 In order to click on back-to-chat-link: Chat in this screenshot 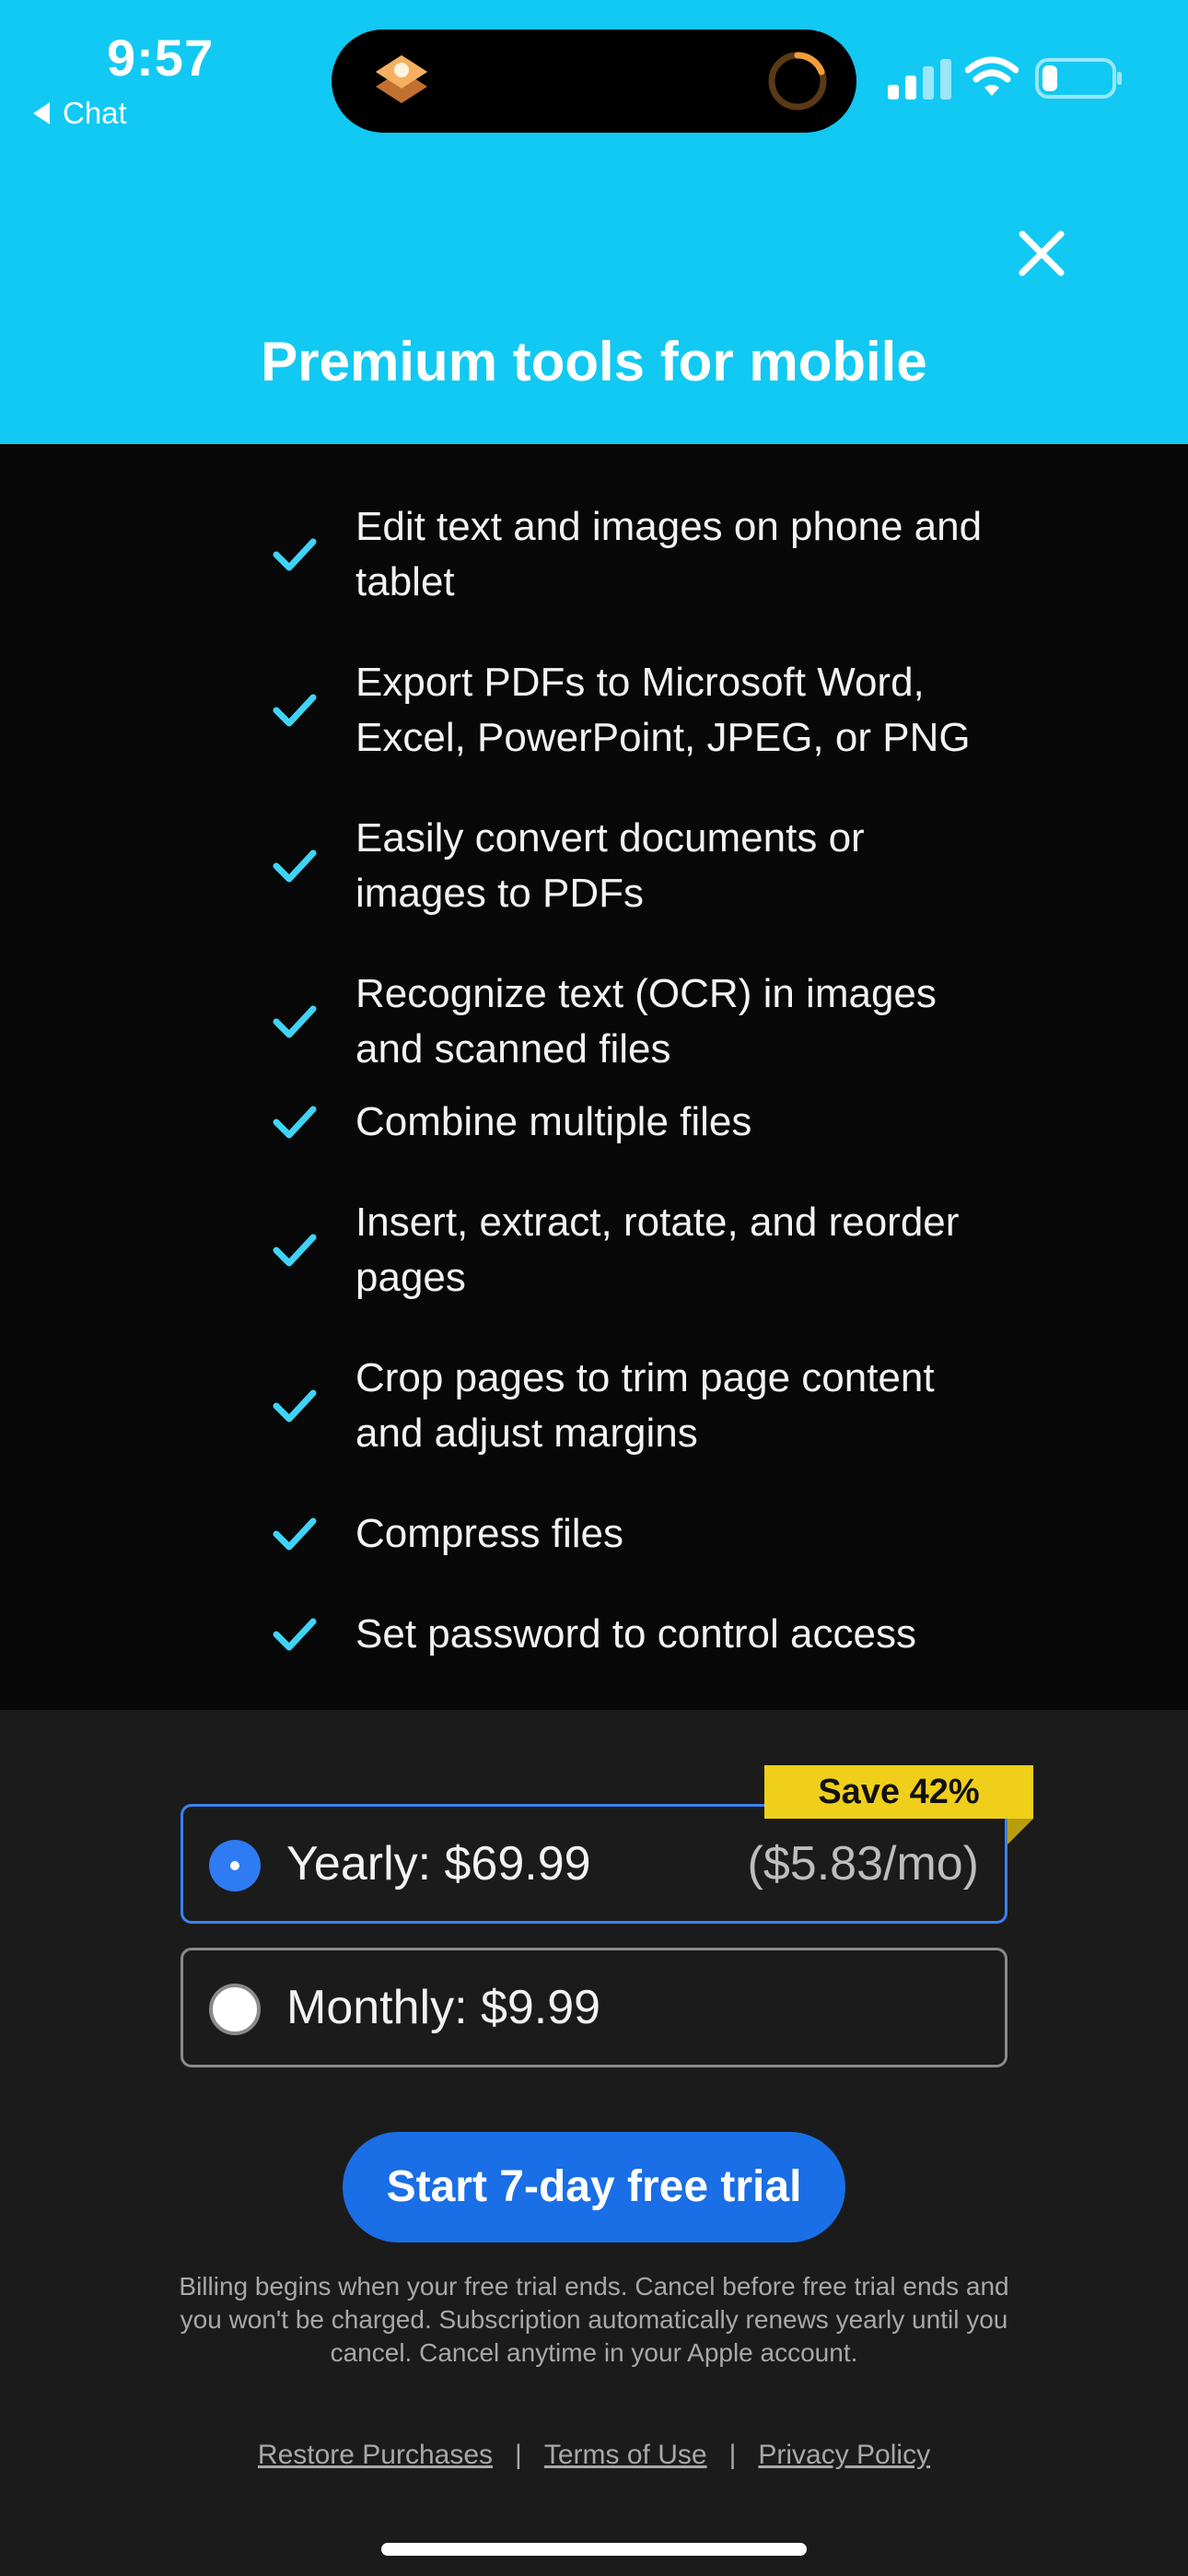, I will do `click(80, 113)`.